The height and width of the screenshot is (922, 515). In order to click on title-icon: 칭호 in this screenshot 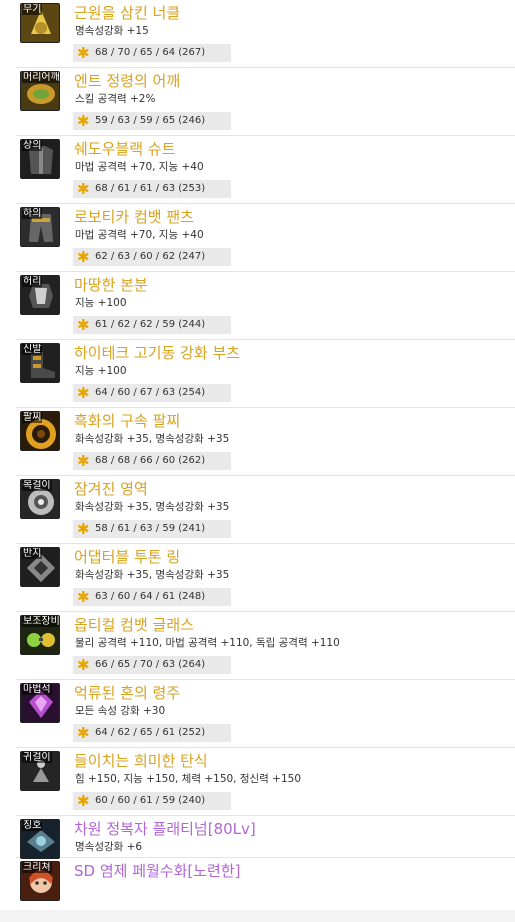, I will do `click(40, 839)`.